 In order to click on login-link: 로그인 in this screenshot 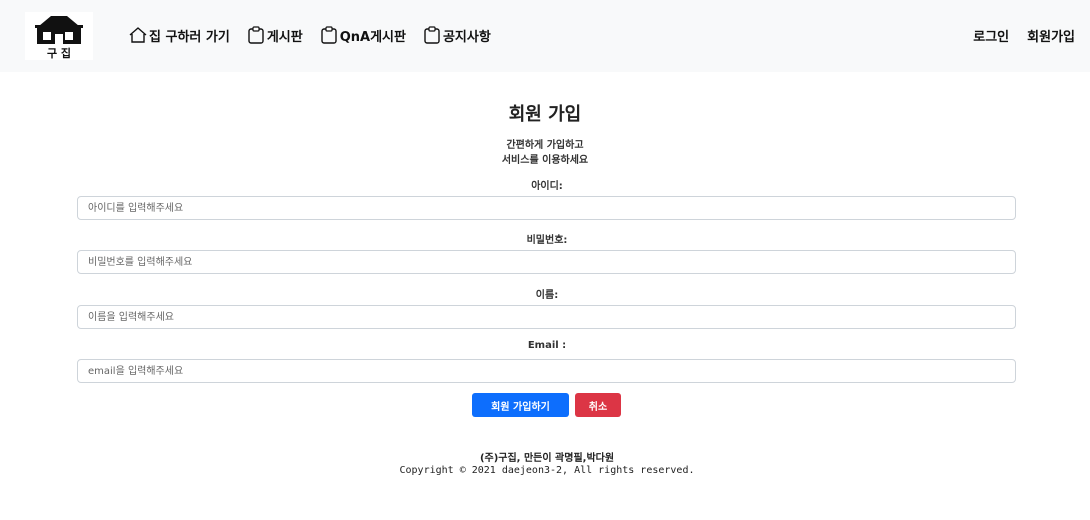, I will do `click(991, 35)`.